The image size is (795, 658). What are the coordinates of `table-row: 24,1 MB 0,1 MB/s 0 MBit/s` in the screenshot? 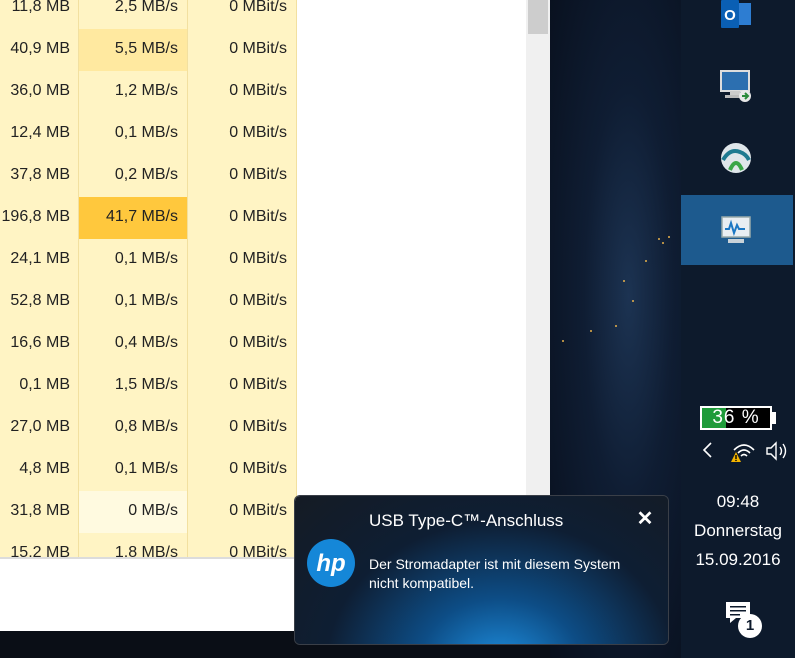 It's located at (148, 260).